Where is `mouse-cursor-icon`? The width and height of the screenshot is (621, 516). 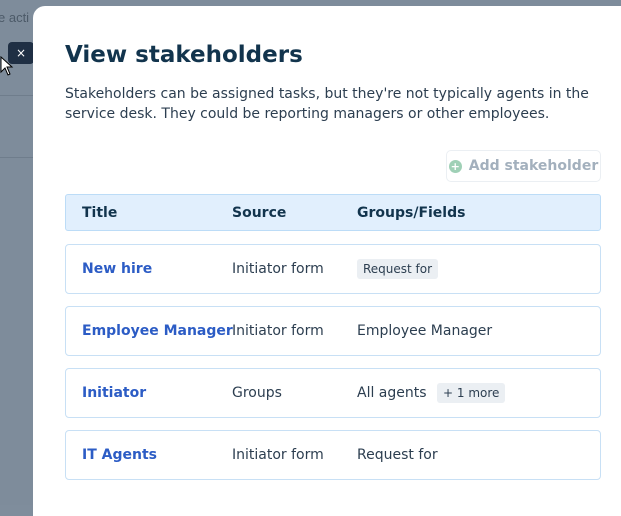 mouse-cursor-icon is located at coordinates (7, 66).